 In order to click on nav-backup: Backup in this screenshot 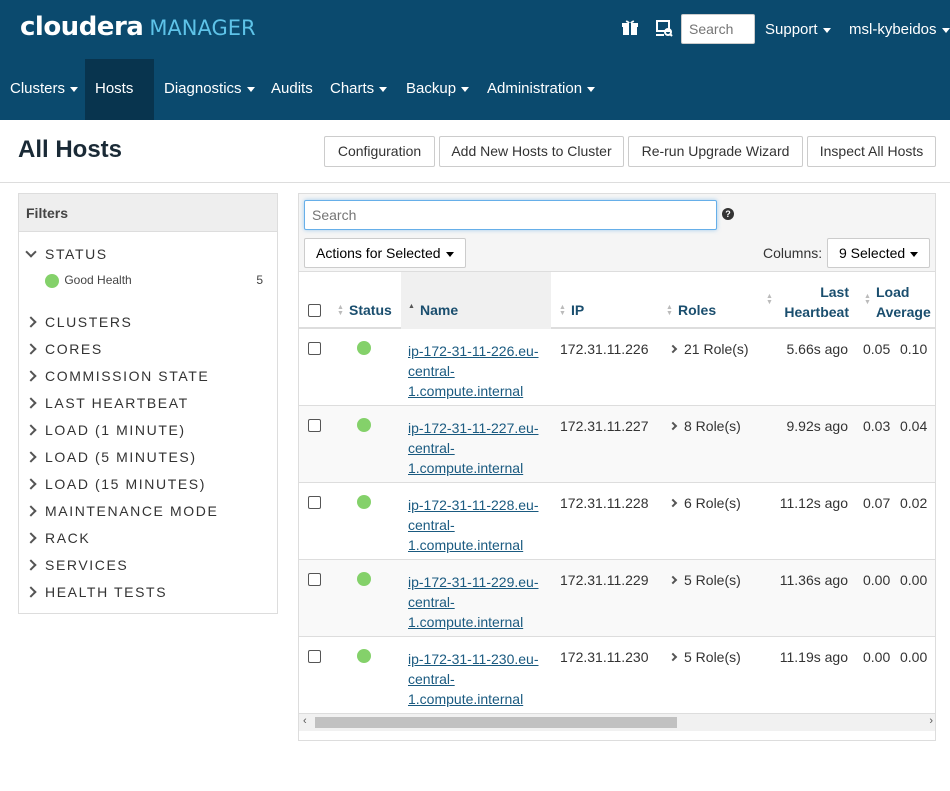, I will do `click(437, 89)`.